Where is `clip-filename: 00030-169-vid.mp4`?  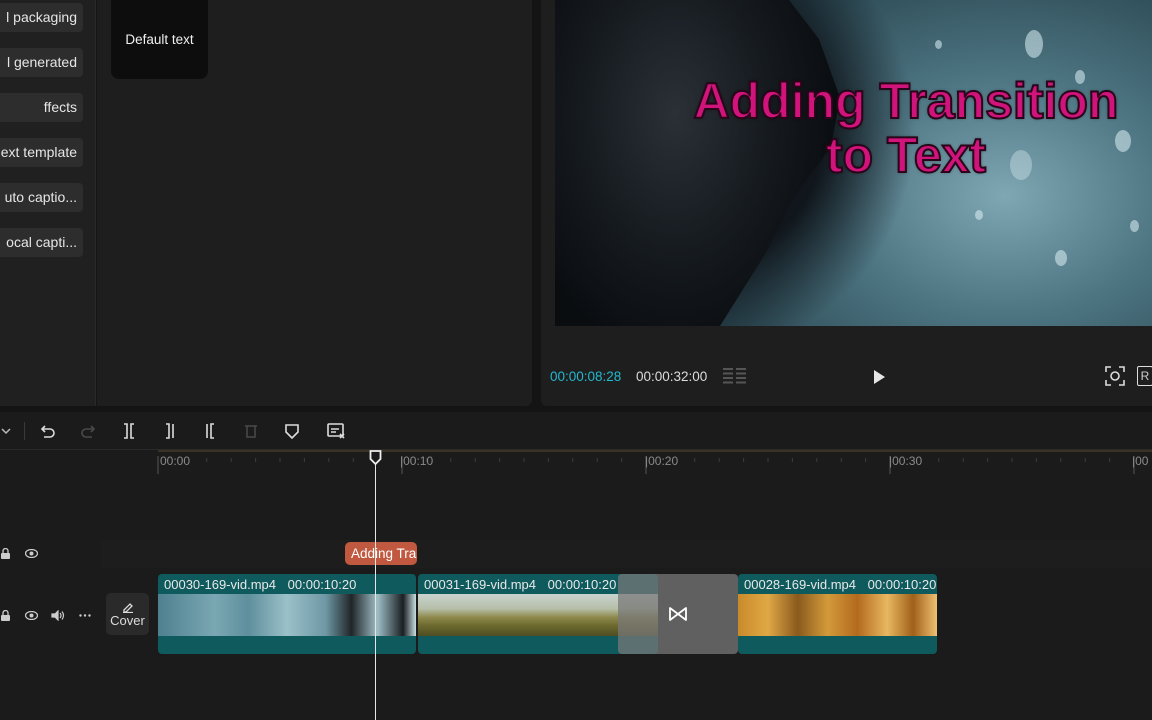
clip-filename: 00030-169-vid.mp4 is located at coordinates (220, 584).